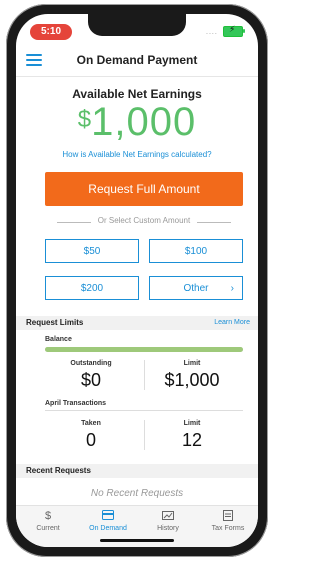 The width and height of the screenshot is (320, 561). I want to click on custom-amount-divider: Or Select Custom Amount, so click(144, 222).